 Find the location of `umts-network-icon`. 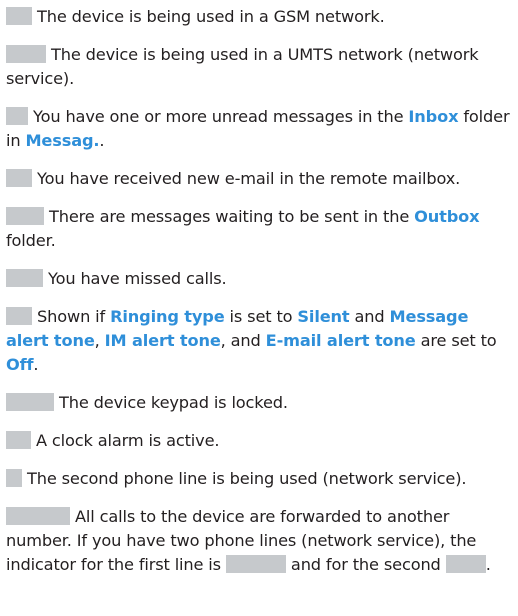

umts-network-icon is located at coordinates (26, 54).